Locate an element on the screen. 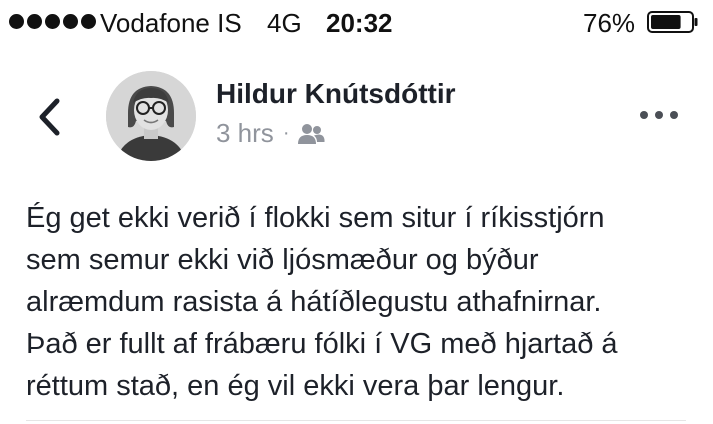 This screenshot has width=713, height=424. more-horizontal-icon is located at coordinates (659, 115).